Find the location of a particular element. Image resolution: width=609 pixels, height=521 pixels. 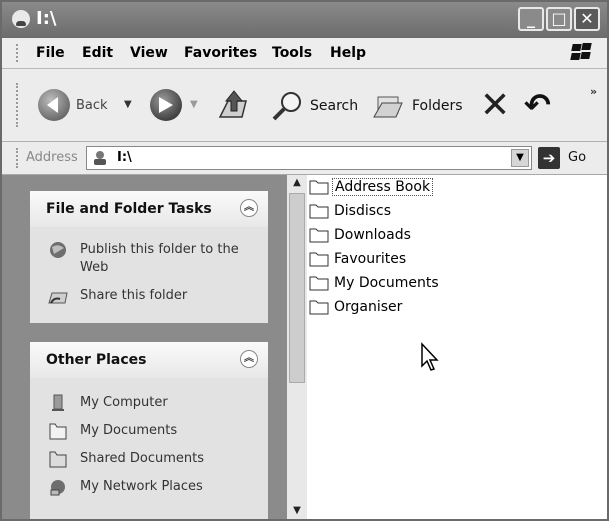

go-arrow-icon: ➔ is located at coordinates (549, 158).